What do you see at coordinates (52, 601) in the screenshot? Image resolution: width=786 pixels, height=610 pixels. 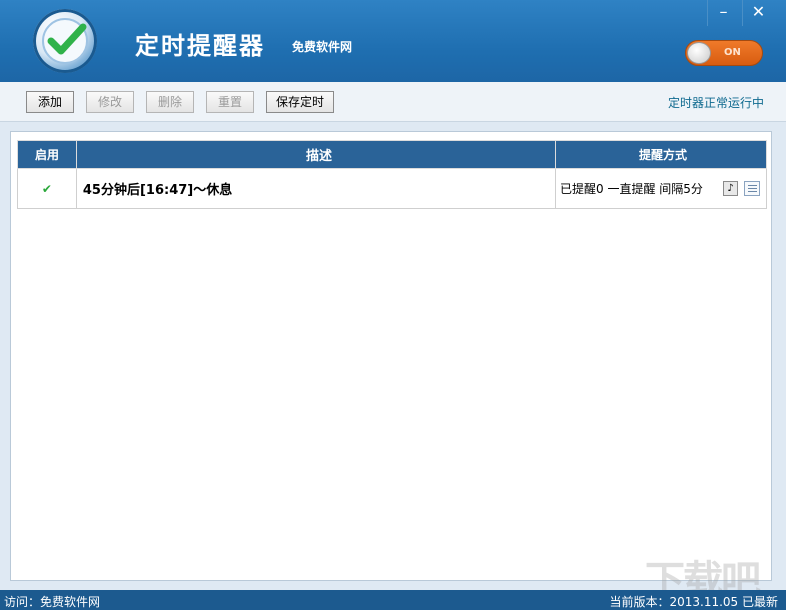 I see `visit-link: 访问：免费软件网` at bounding box center [52, 601].